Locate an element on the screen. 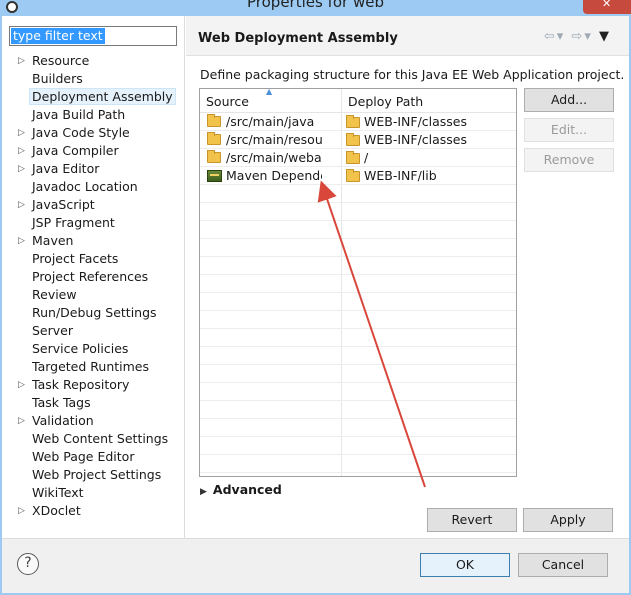 The height and width of the screenshot is (595, 631). nav-item: Service Policies is located at coordinates (93, 349).